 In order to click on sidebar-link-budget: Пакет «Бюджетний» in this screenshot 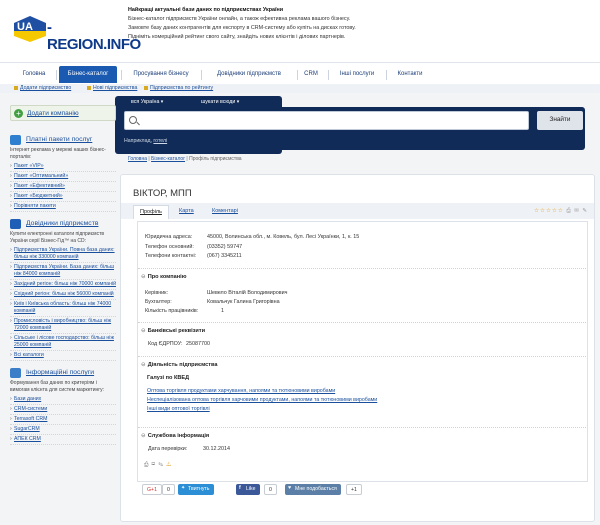, I will do `click(63, 197)`.